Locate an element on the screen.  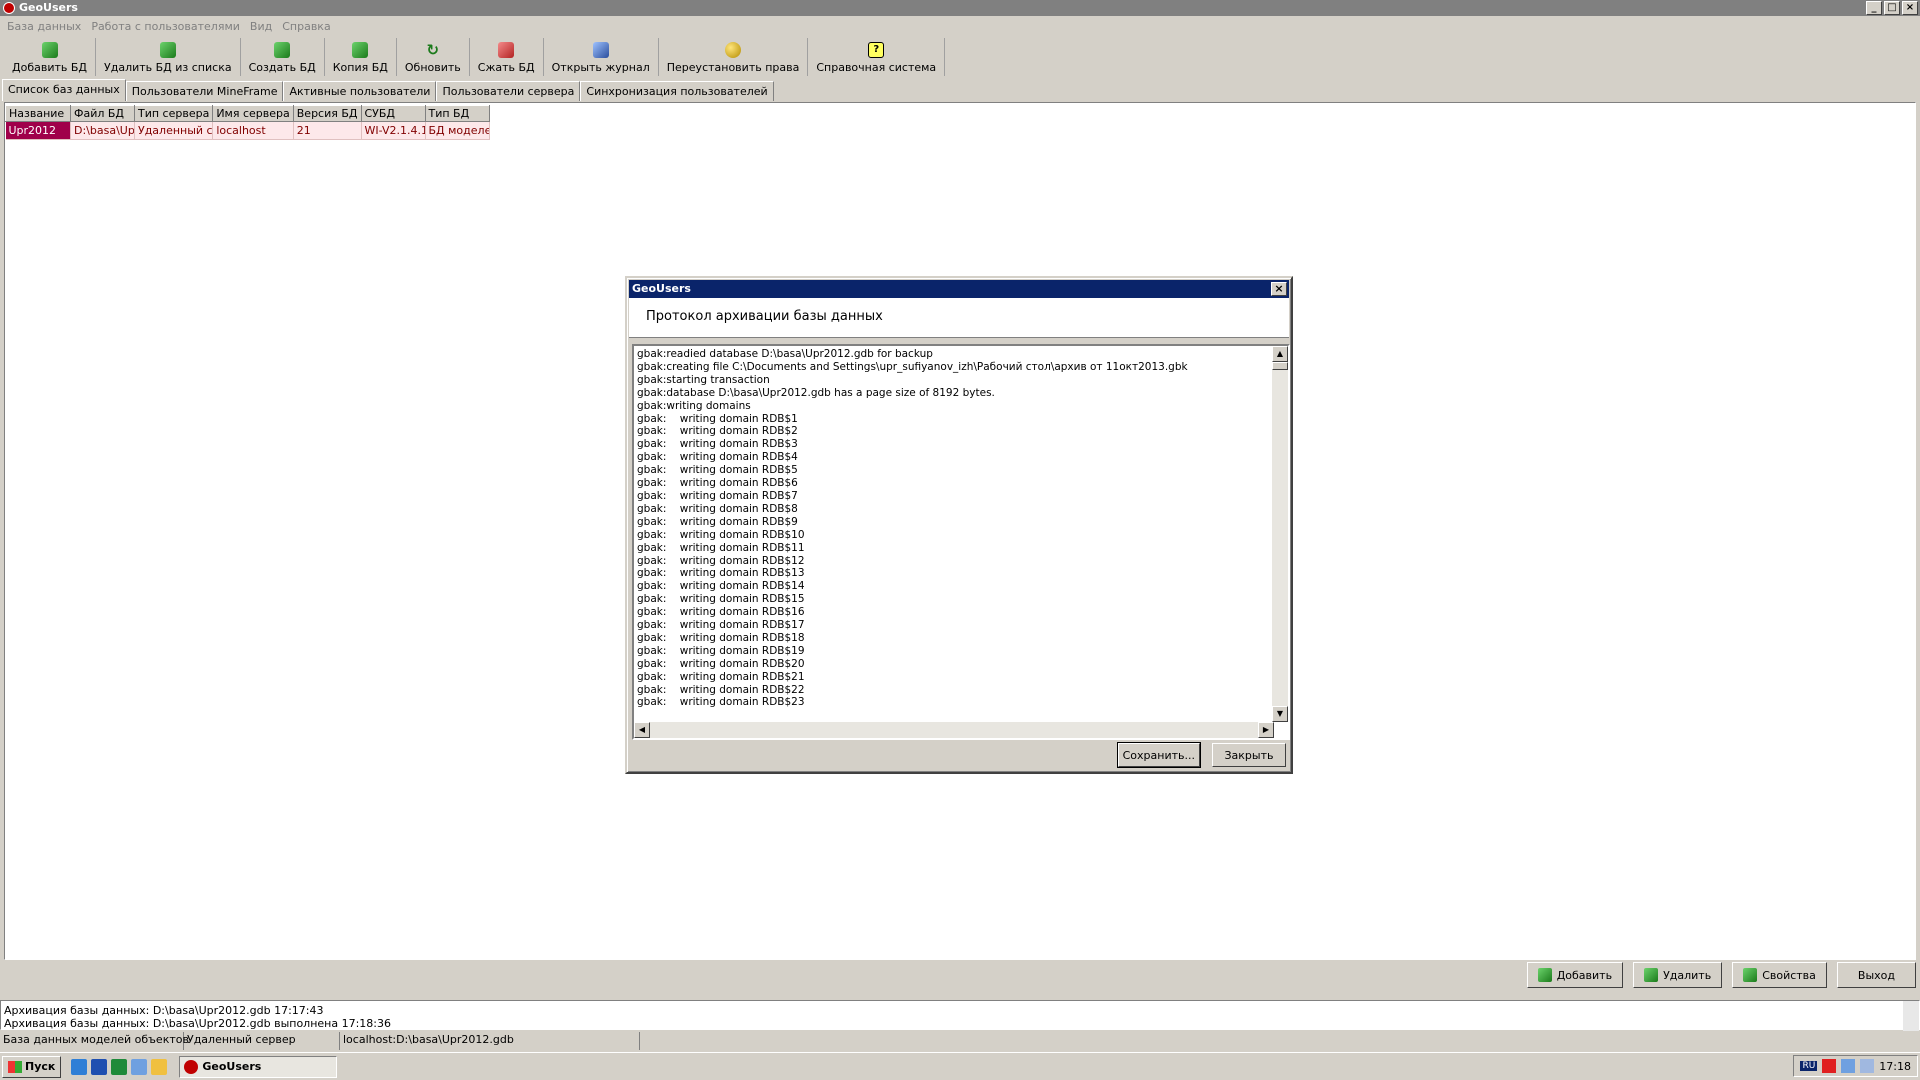
excel-icon is located at coordinates (119, 1066).